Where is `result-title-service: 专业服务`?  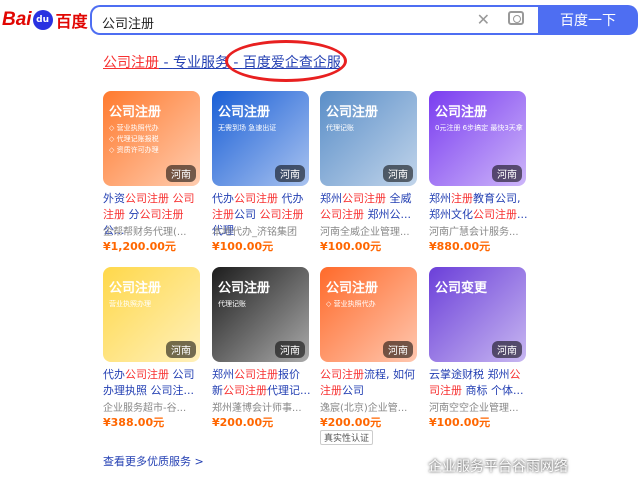 result-title-service: 专业服务 is located at coordinates (201, 63).